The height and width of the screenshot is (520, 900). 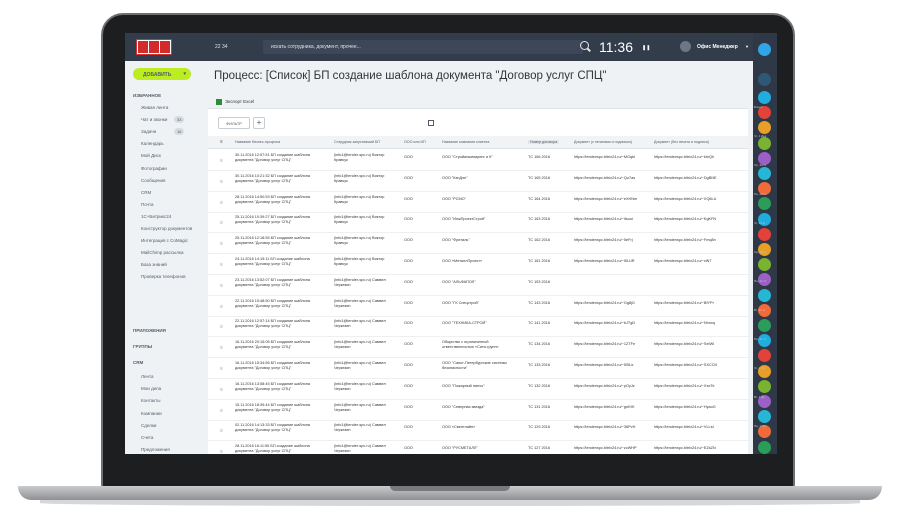 What do you see at coordinates (544, 142) in the screenshot?
I see `column-header: Номер договора` at bounding box center [544, 142].